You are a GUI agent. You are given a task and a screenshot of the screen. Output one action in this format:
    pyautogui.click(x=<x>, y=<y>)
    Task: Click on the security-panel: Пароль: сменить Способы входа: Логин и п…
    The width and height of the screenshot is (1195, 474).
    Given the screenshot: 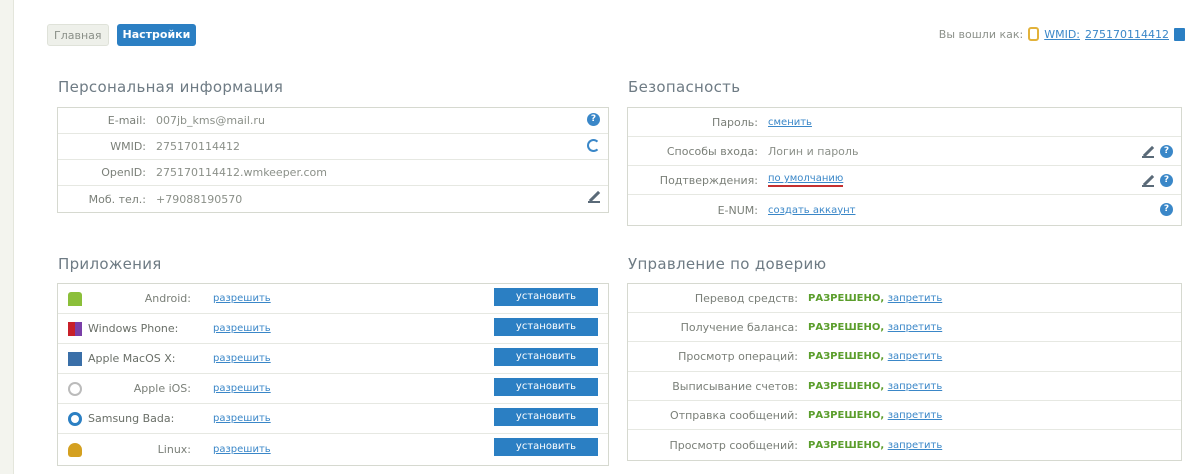 What is the action you would take?
    pyautogui.click(x=904, y=166)
    